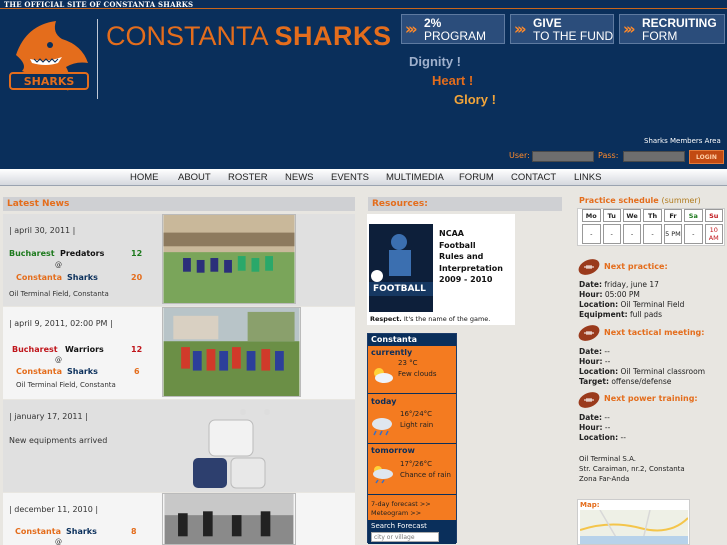 This screenshot has width=727, height=545. I want to click on book-title-line: Interpretation, so click(471, 268).